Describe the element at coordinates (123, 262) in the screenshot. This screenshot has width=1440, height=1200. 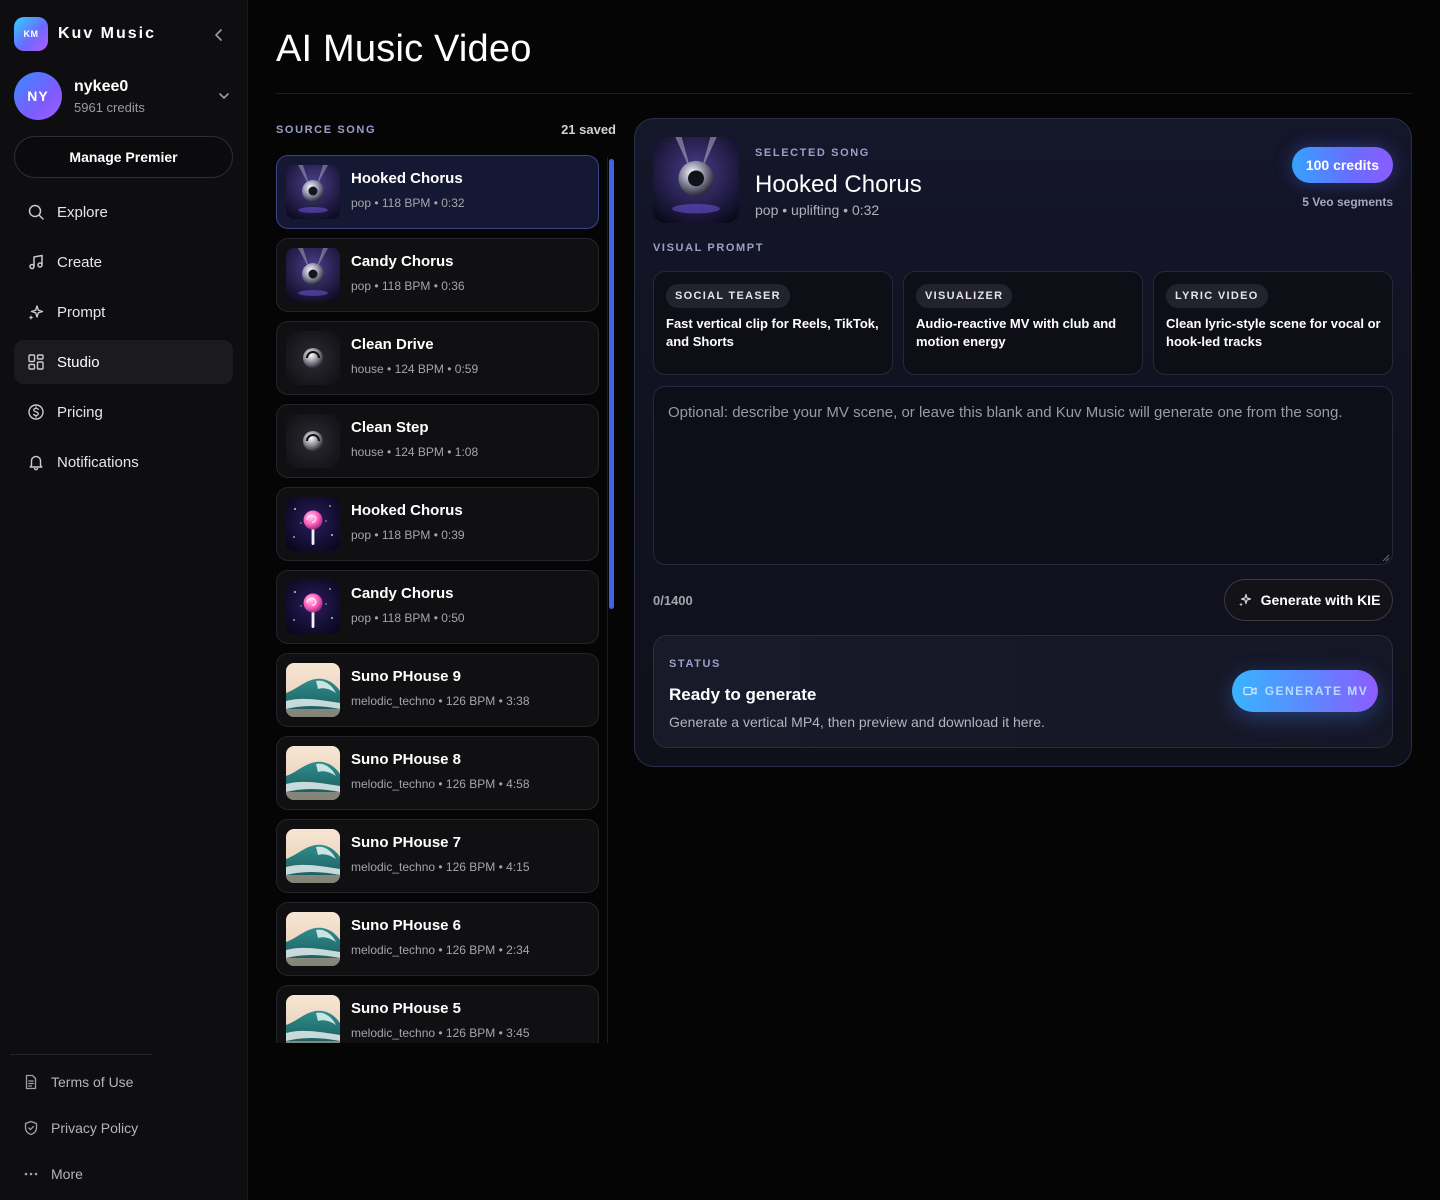
I see `sidebar-item-create: Create` at that location.